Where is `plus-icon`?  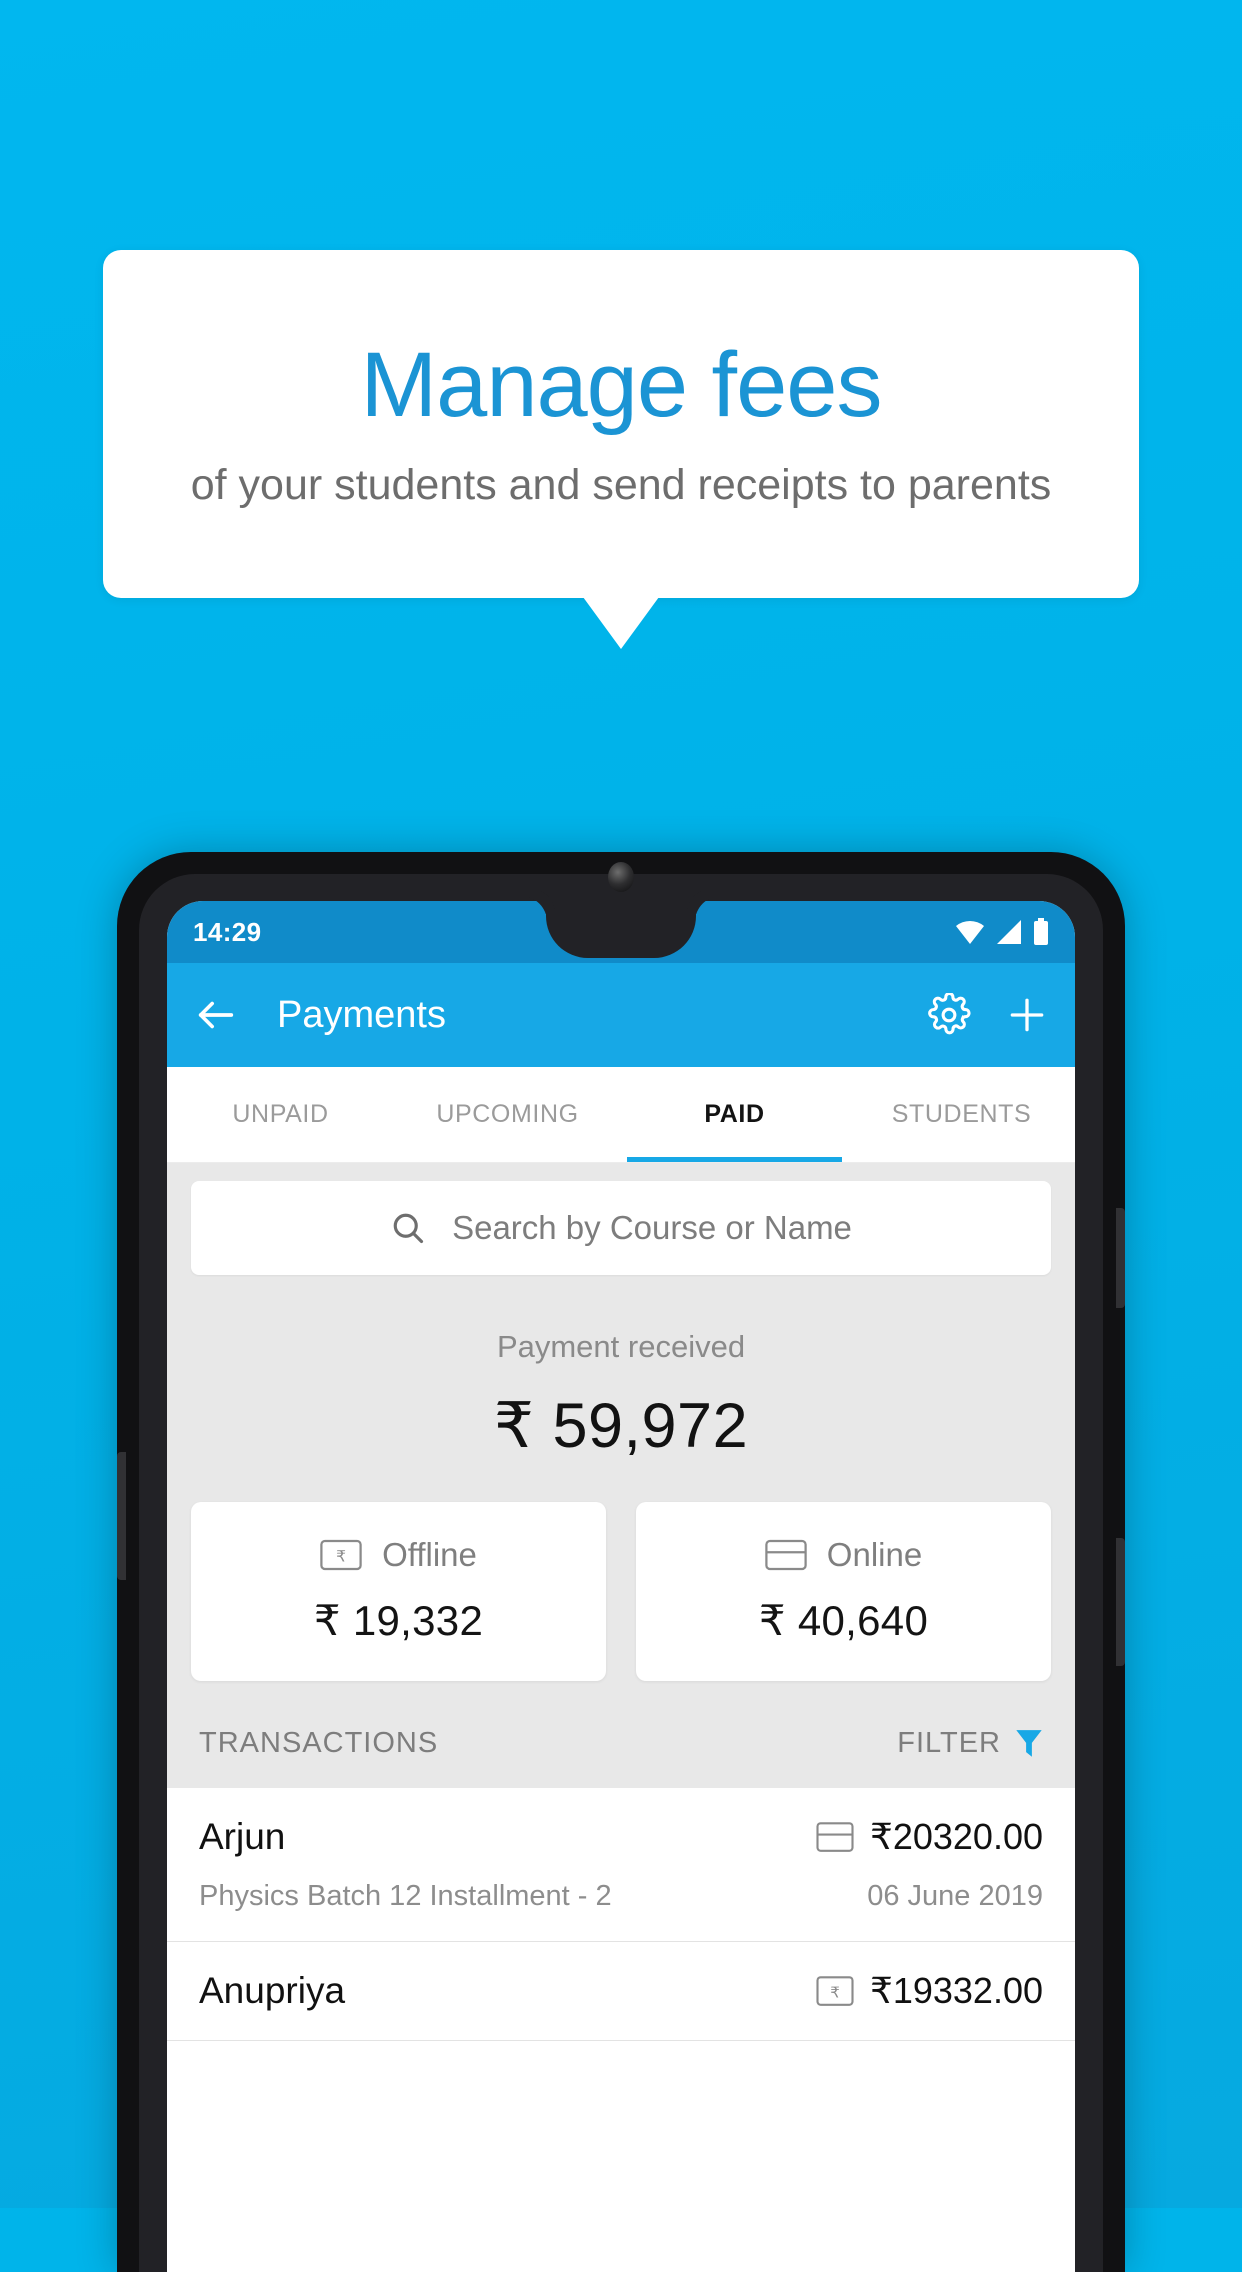 plus-icon is located at coordinates (1027, 1015).